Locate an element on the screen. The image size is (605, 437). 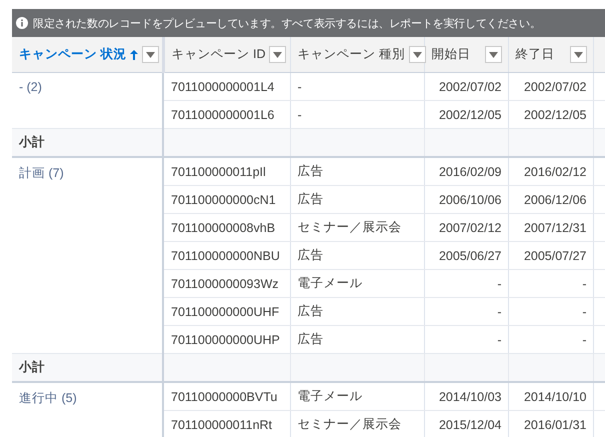
group-label: 計画 (7) is located at coordinates (41, 173).